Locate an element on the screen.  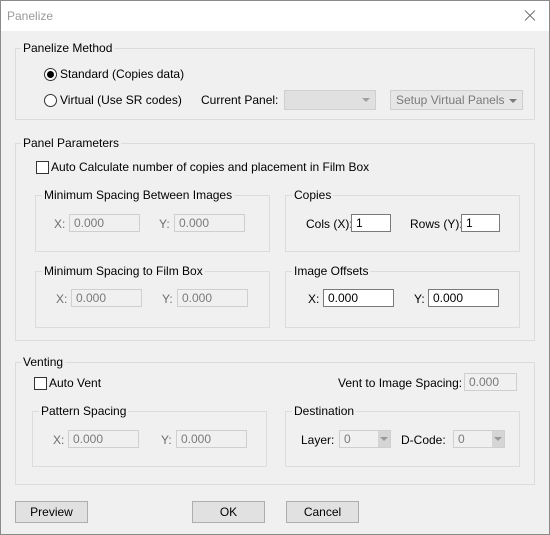
standard-radio-label: Standard (Copies data) is located at coordinates (122, 74).